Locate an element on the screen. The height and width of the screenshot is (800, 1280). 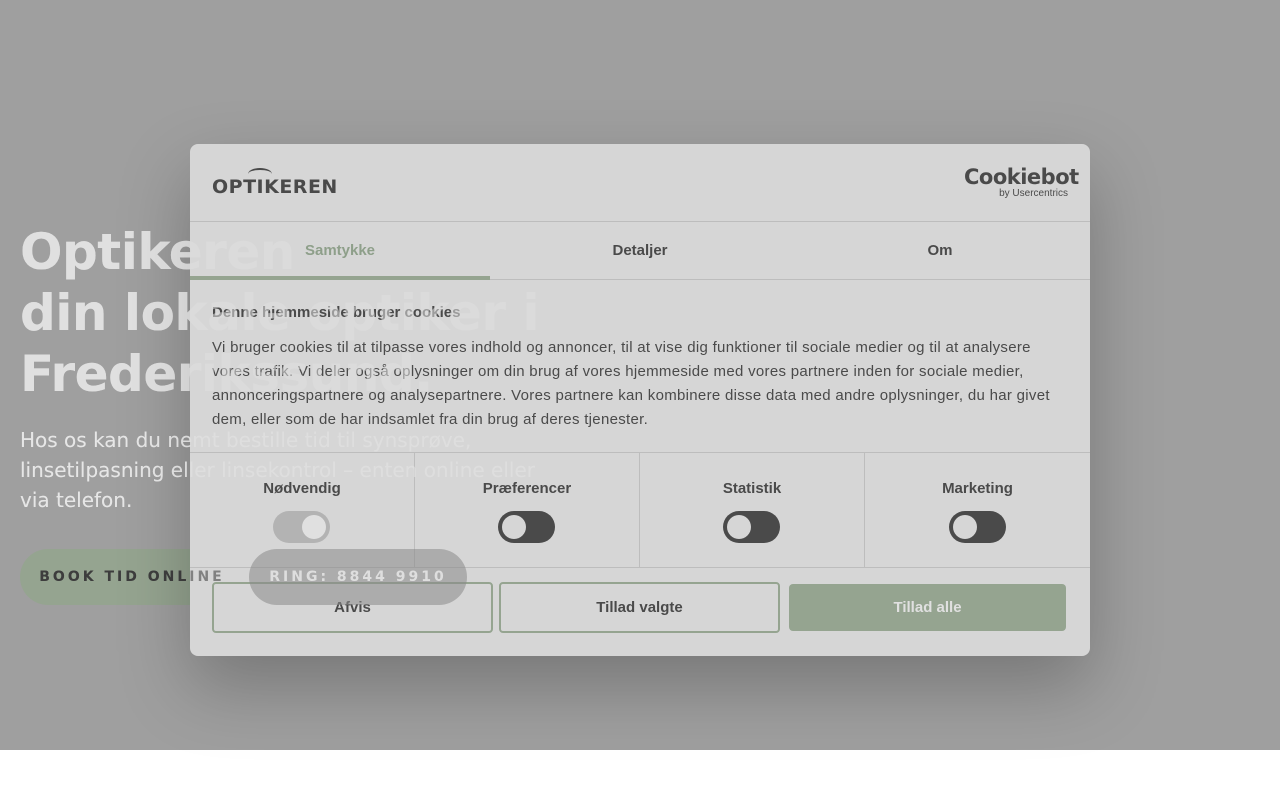
statistics-toggle is located at coordinates (751, 527).